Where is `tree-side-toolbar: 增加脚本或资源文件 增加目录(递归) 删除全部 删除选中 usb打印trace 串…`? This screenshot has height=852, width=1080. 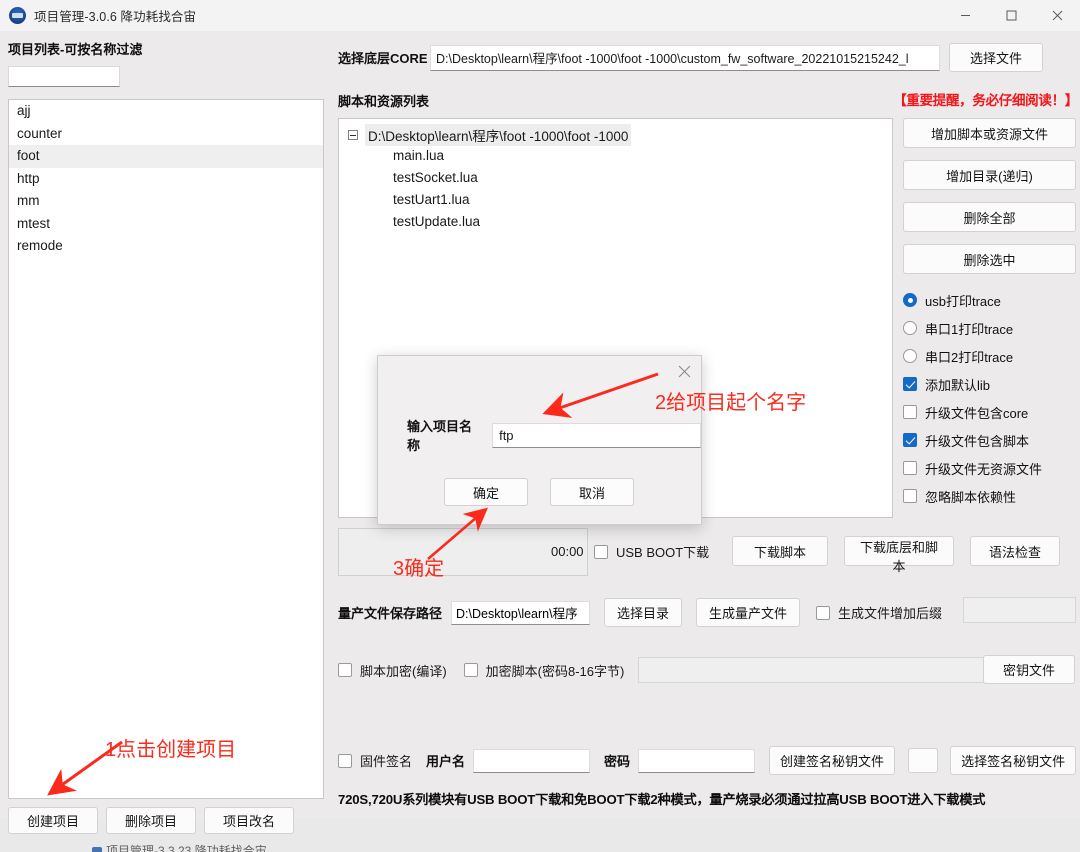
tree-side-toolbar: 增加脚本或资源文件 增加目录(递归) 删除全部 删除选中 usb打印trace 串… is located at coordinates (989, 314).